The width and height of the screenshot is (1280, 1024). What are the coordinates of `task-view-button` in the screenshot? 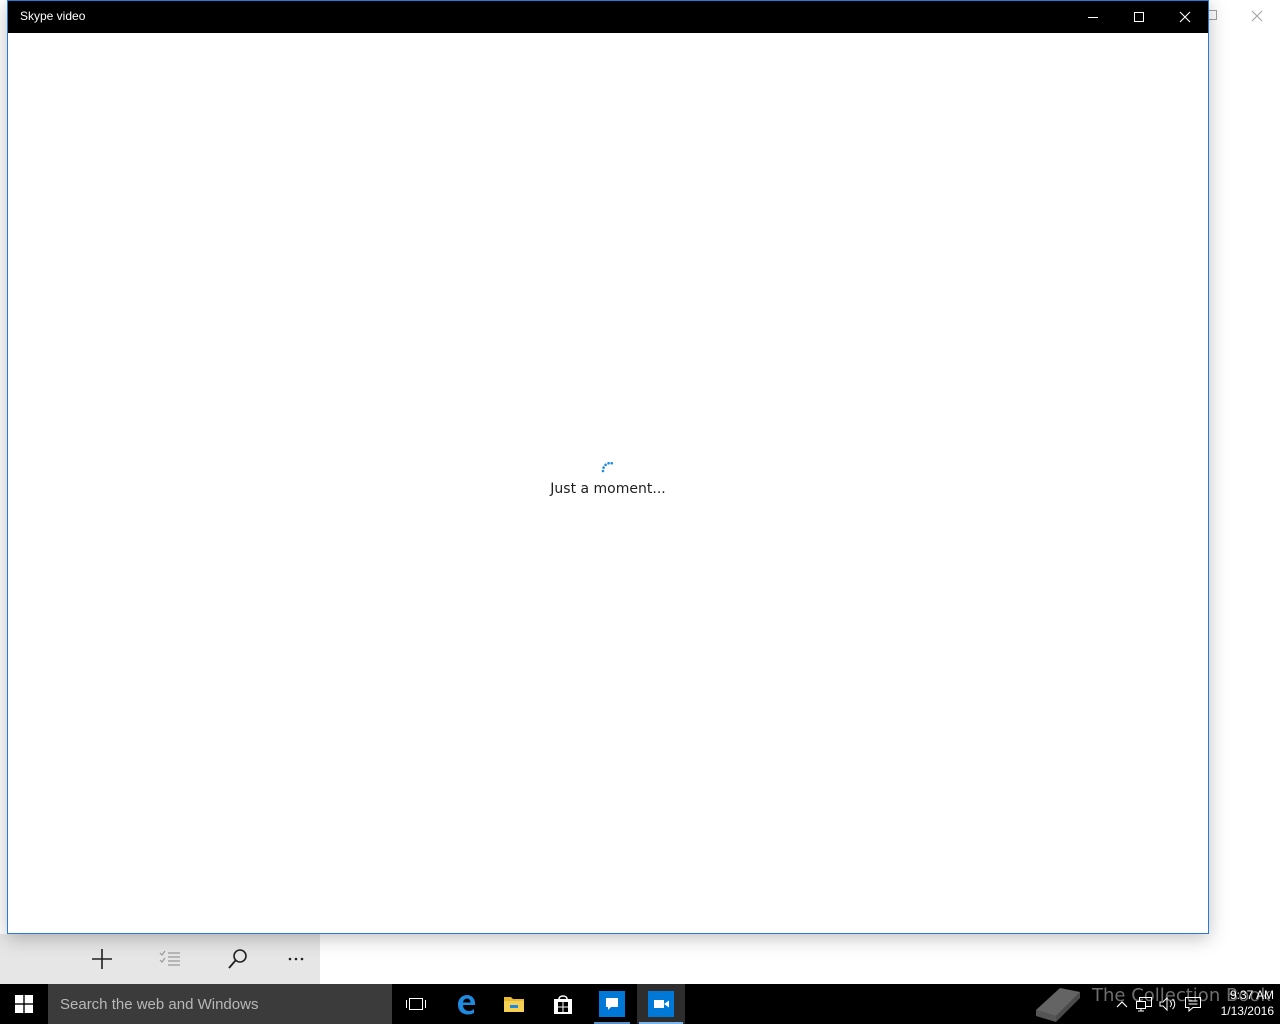 It's located at (416, 1004).